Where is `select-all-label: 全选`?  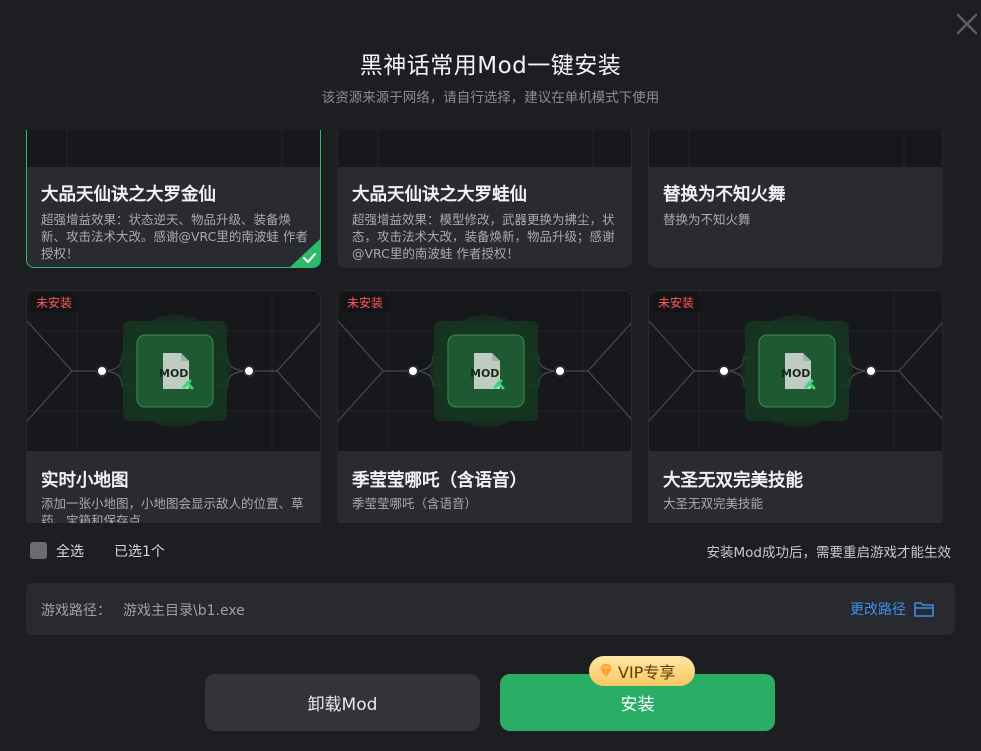
select-all-label: 全选 is located at coordinates (70, 551).